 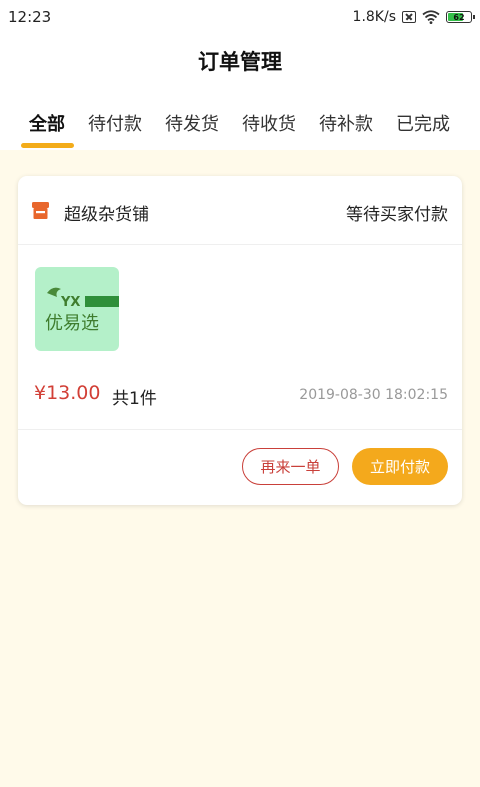 I want to click on tab-pending-supplement: 待补款, so click(x=346, y=123).